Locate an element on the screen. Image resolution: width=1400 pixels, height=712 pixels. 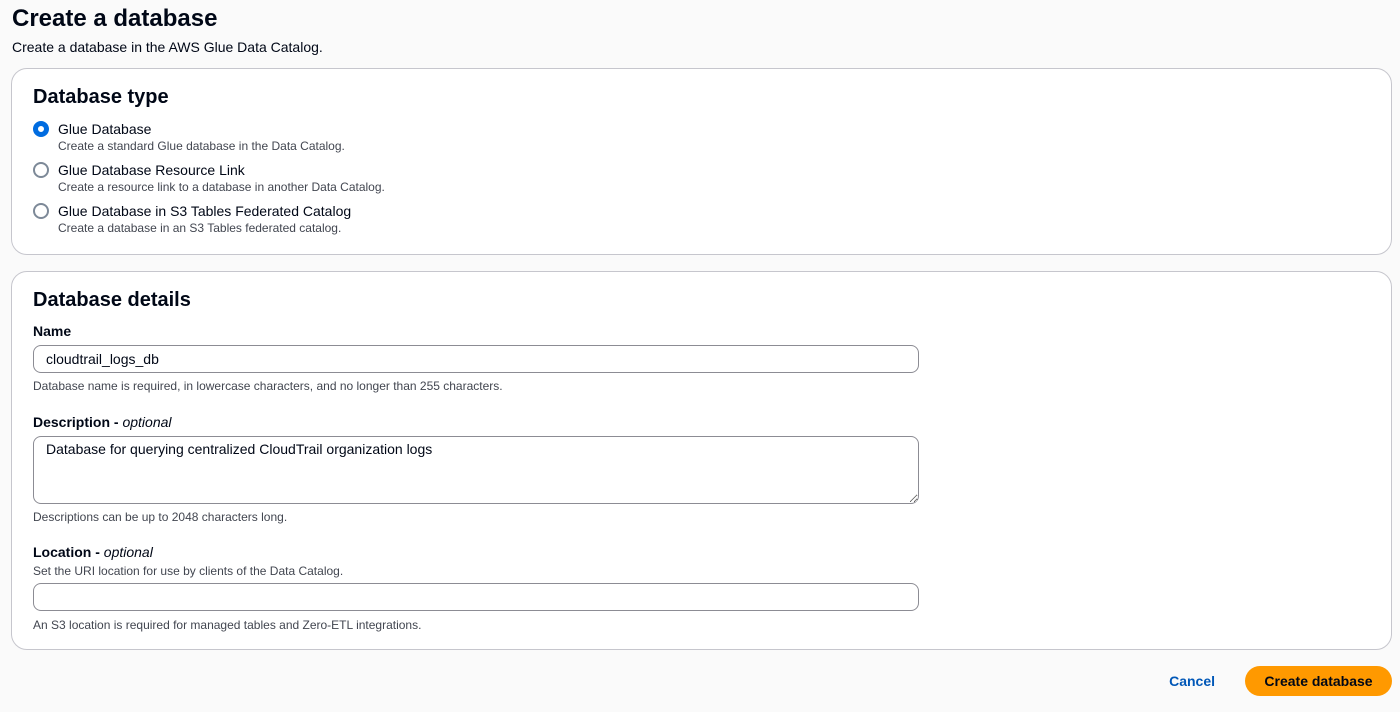
form-actions: Cancel Create database is located at coordinates (1274, 681).